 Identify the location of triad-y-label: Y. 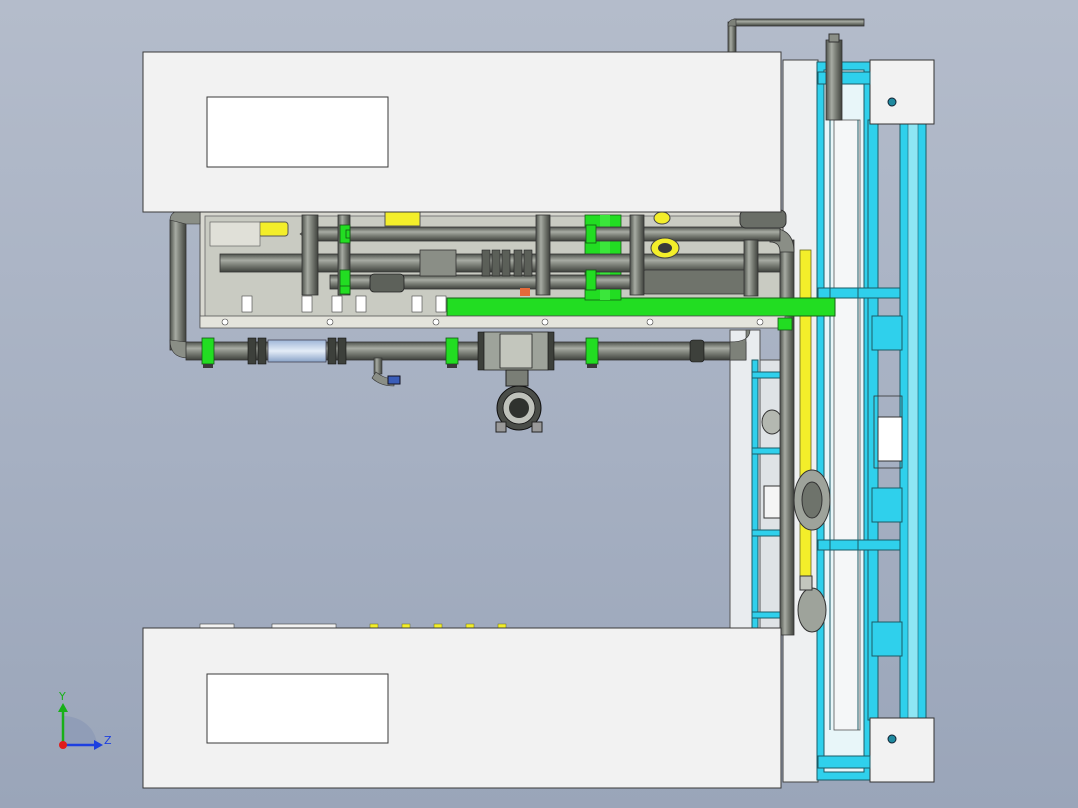
(62, 696).